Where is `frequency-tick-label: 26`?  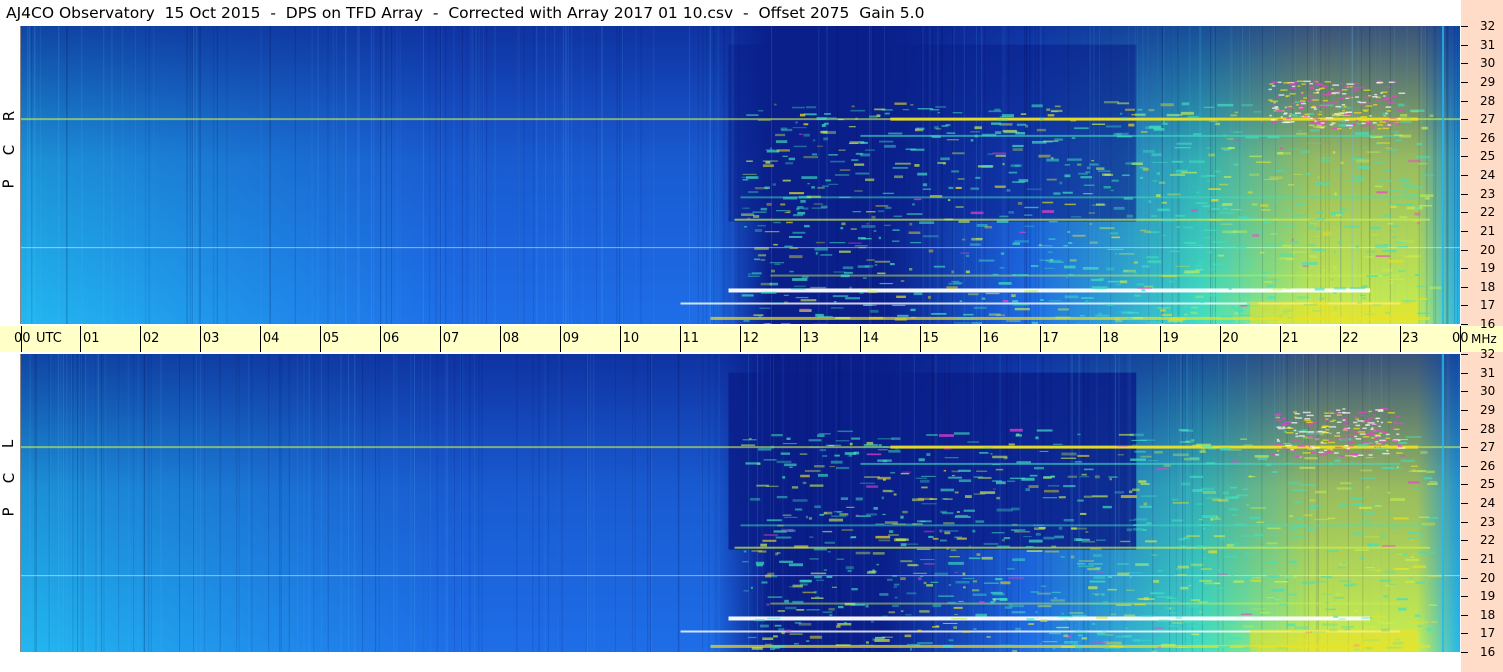 frequency-tick-label: 26 is located at coordinates (1488, 465).